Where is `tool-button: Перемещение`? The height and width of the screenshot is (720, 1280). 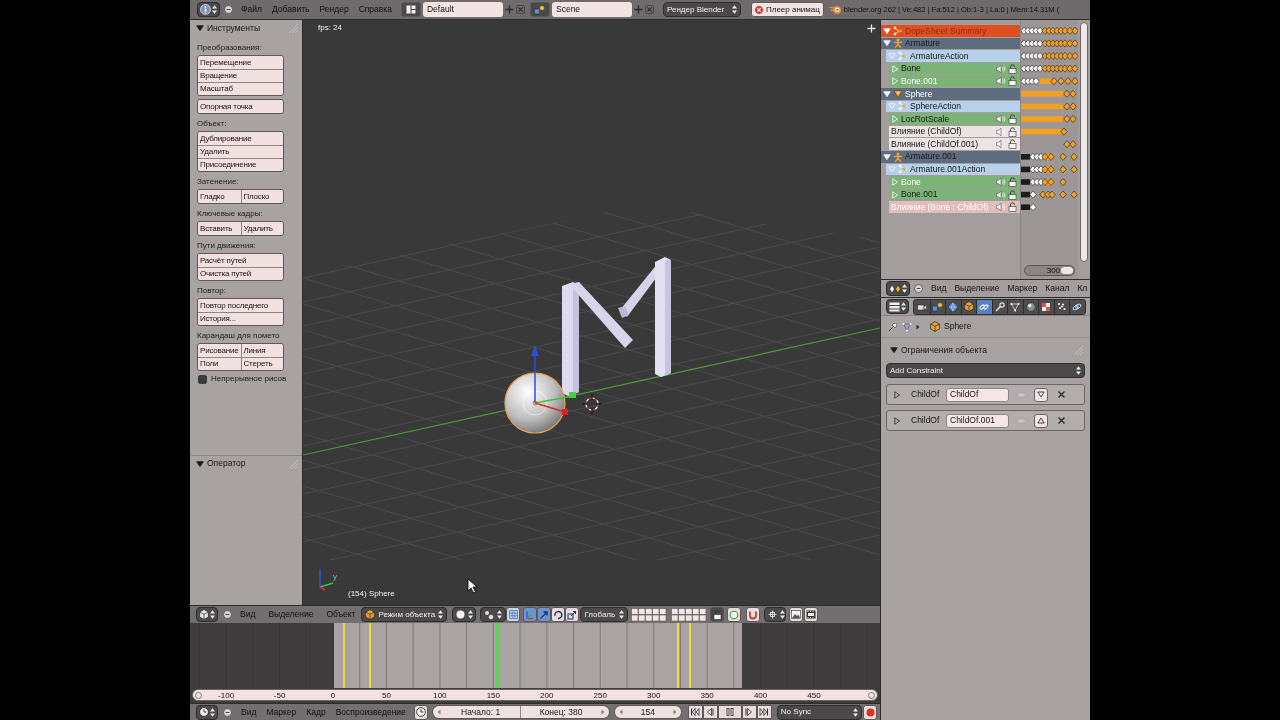 tool-button: Перемещение is located at coordinates (240, 62).